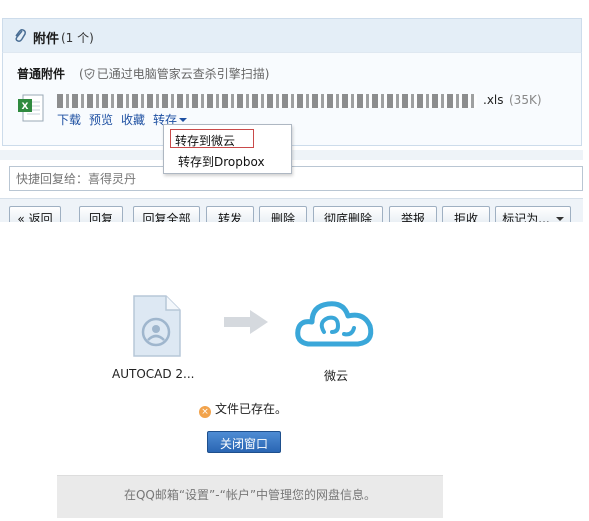 The height and width of the screenshot is (521, 589). I want to click on quick-reply-field, so click(296, 178).